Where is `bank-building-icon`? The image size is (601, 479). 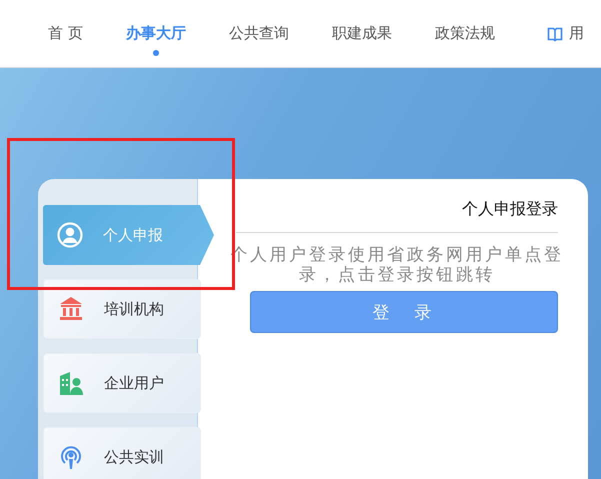 bank-building-icon is located at coordinates (71, 309).